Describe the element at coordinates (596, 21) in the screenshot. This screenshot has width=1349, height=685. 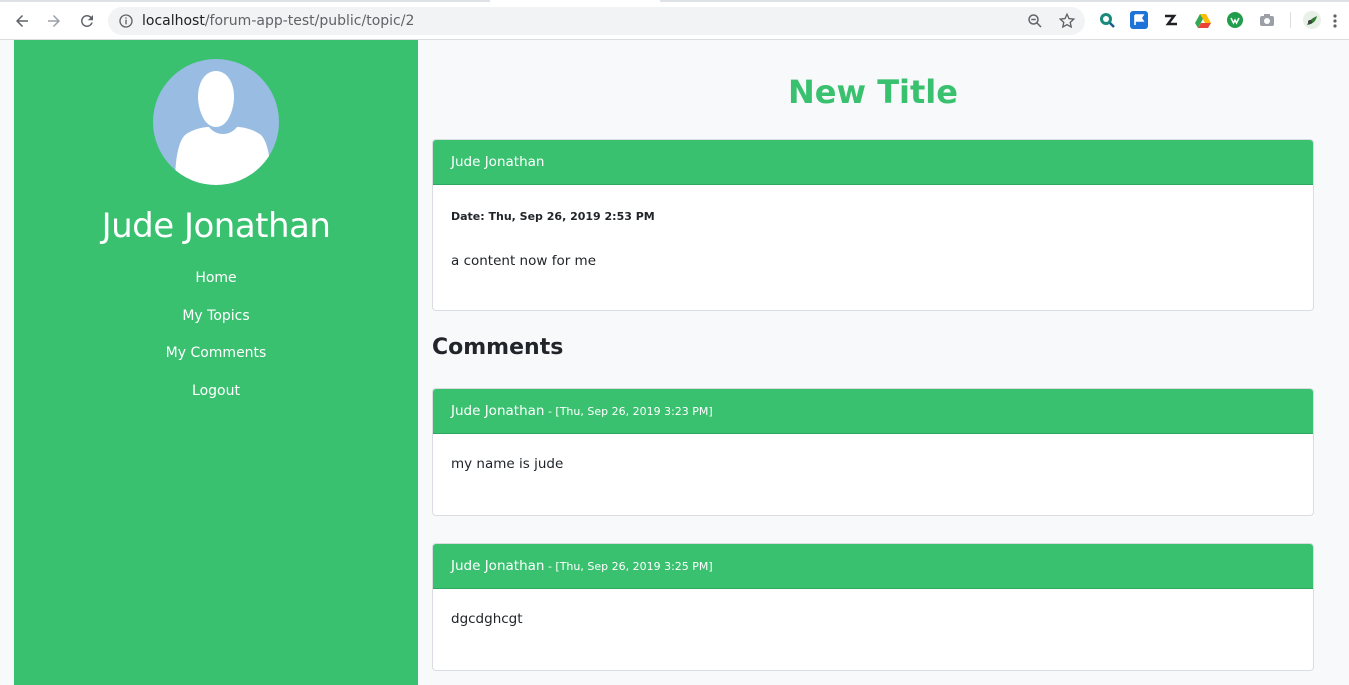
I see `address-bar: localhost/forum-app-test/public/topic/2` at that location.